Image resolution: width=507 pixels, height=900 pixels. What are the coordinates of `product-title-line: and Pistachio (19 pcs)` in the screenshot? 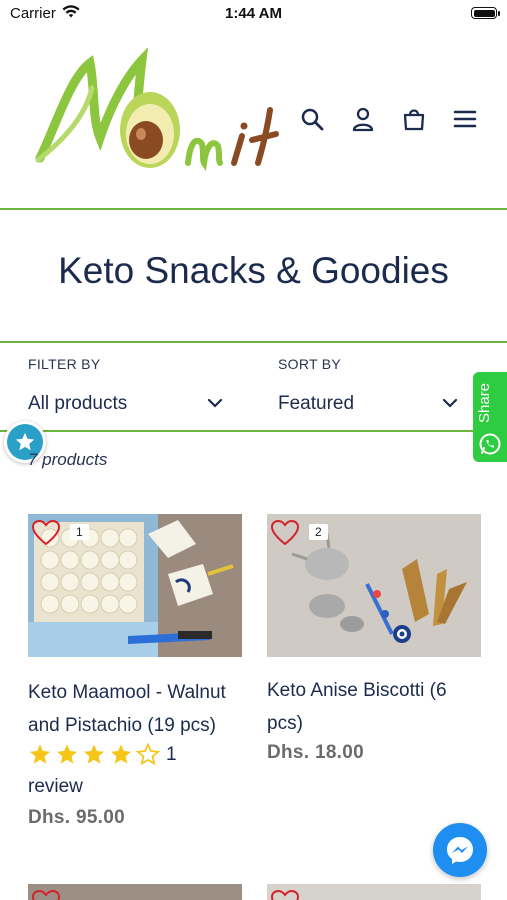 It's located at (122, 725).